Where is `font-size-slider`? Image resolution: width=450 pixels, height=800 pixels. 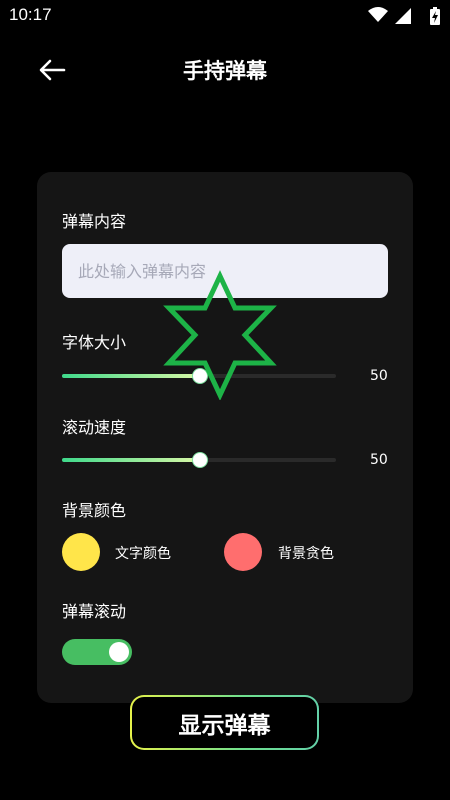
font-size-slider is located at coordinates (199, 376).